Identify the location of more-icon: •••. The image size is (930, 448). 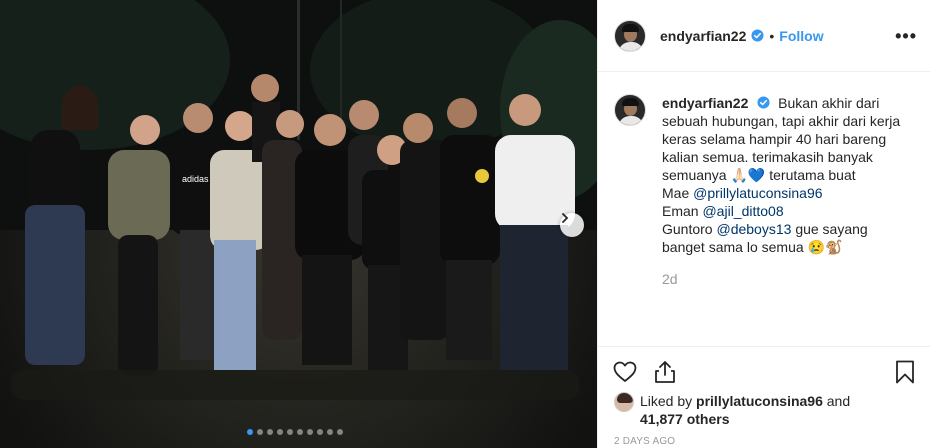
(906, 36).